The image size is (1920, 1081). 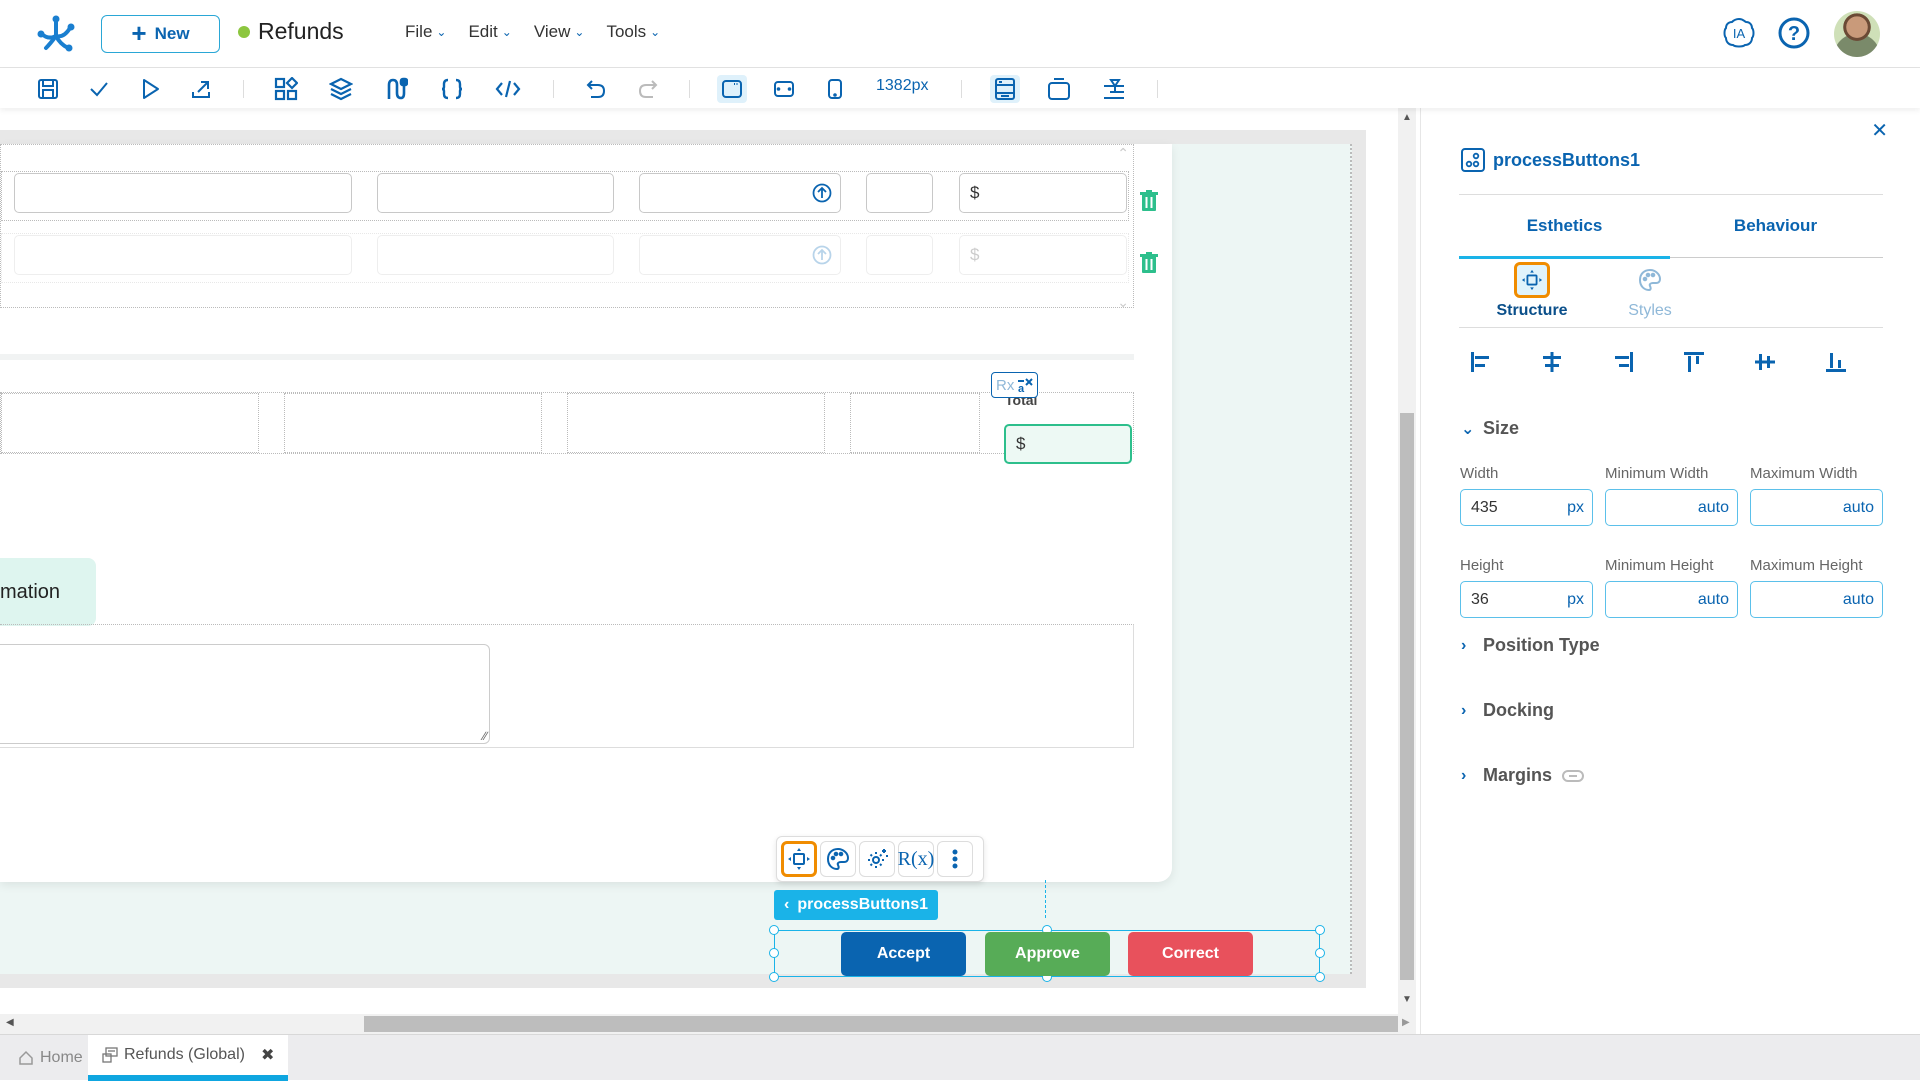 I want to click on align-center-vertical-icon, so click(x=1765, y=362).